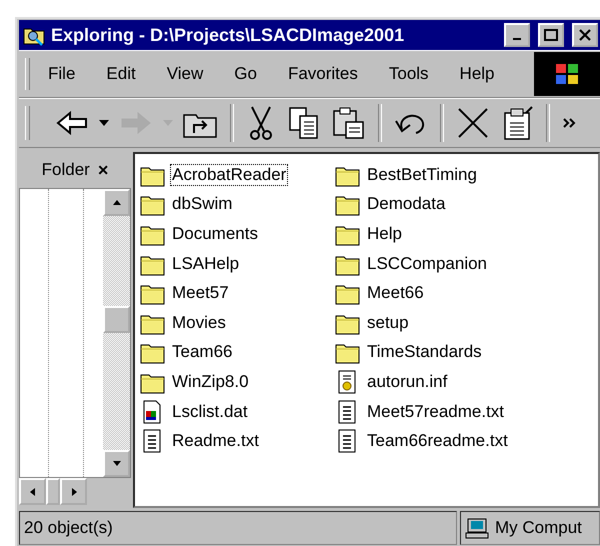  Describe the element at coordinates (304, 123) in the screenshot. I see `copy-icon` at that location.